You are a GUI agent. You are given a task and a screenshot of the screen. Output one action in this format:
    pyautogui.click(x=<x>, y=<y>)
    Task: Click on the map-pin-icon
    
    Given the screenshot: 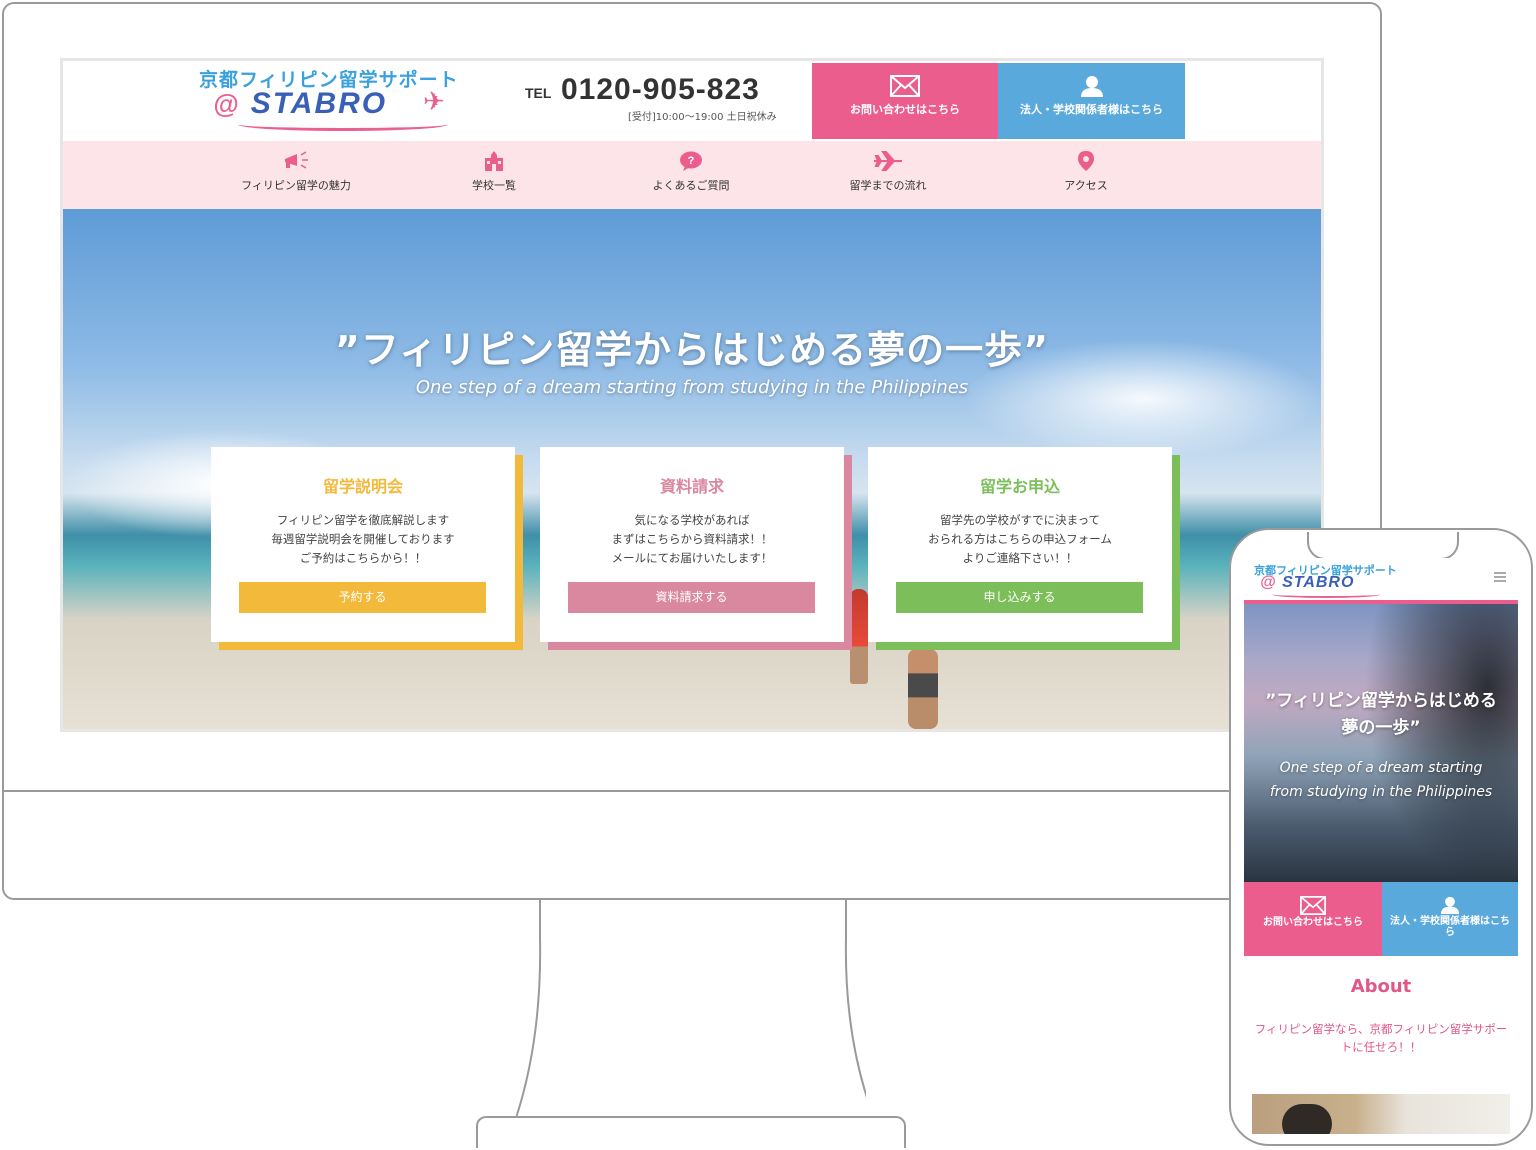 What is the action you would take?
    pyautogui.click(x=1086, y=161)
    